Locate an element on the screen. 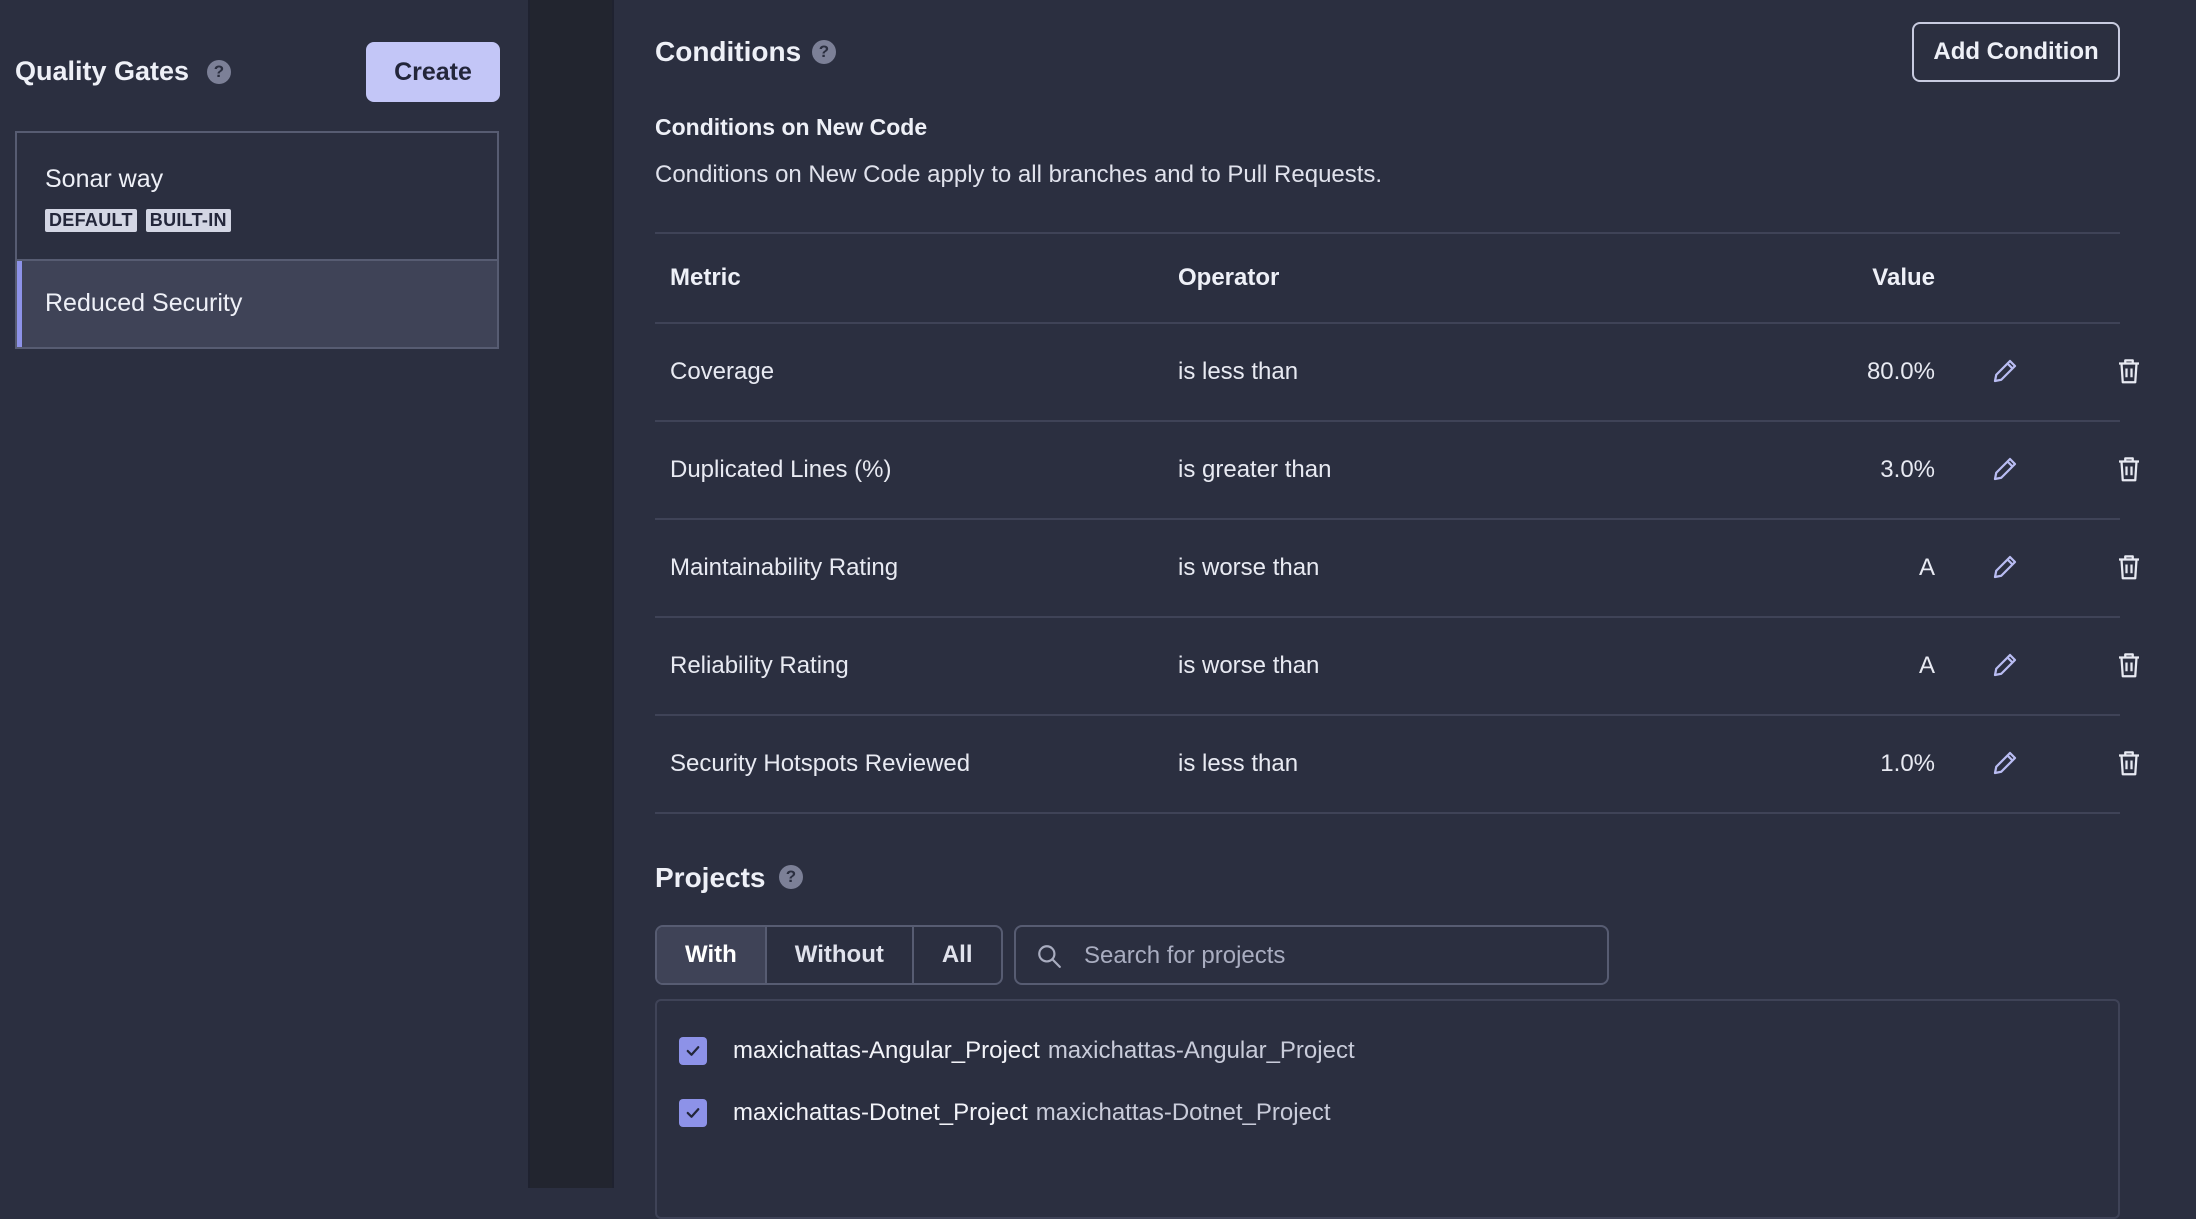 The width and height of the screenshot is (2196, 1219). project-filter-toggle: With Without All is located at coordinates (829, 955).